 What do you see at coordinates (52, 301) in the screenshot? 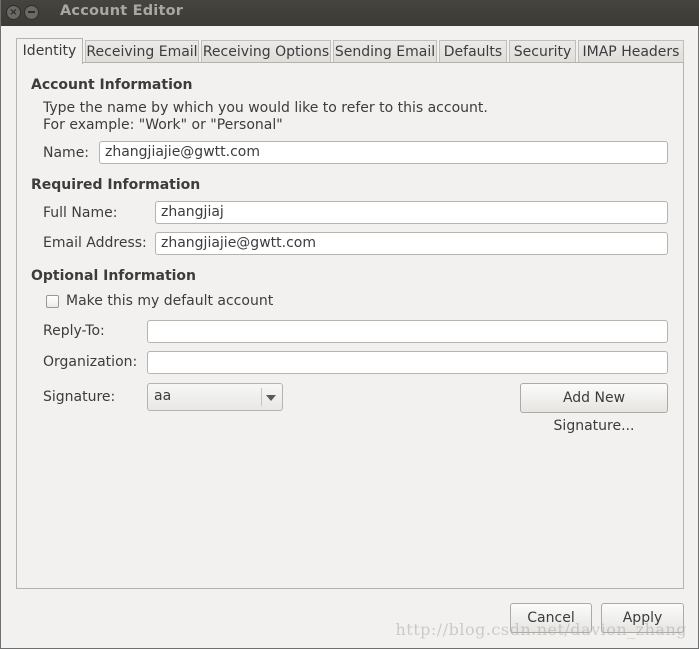
I see `default-account-checkbox` at bounding box center [52, 301].